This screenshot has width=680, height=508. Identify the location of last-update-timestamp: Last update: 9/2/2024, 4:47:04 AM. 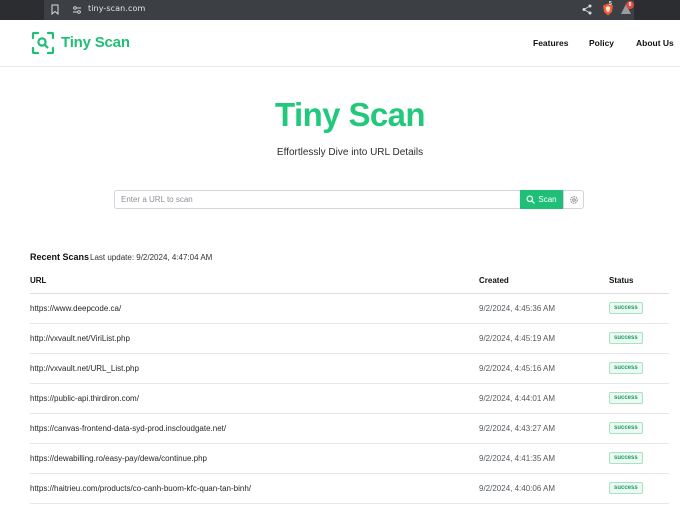
(151, 257).